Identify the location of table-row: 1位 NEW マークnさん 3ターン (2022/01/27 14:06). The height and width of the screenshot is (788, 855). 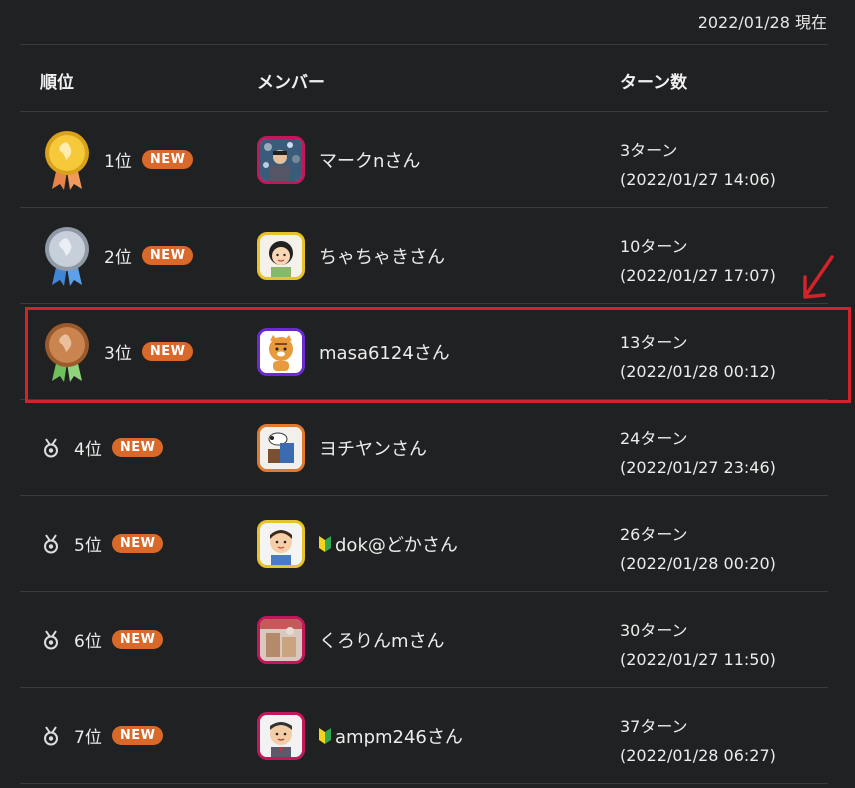
(424, 160).